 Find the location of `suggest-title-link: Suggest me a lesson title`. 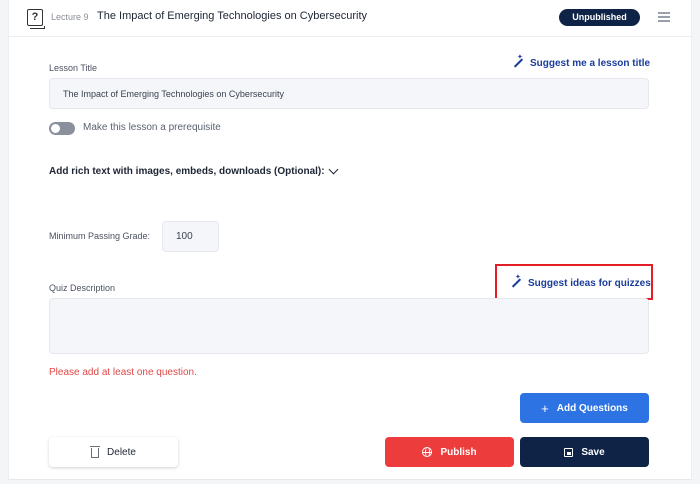

suggest-title-link: Suggest me a lesson title is located at coordinates (581, 61).